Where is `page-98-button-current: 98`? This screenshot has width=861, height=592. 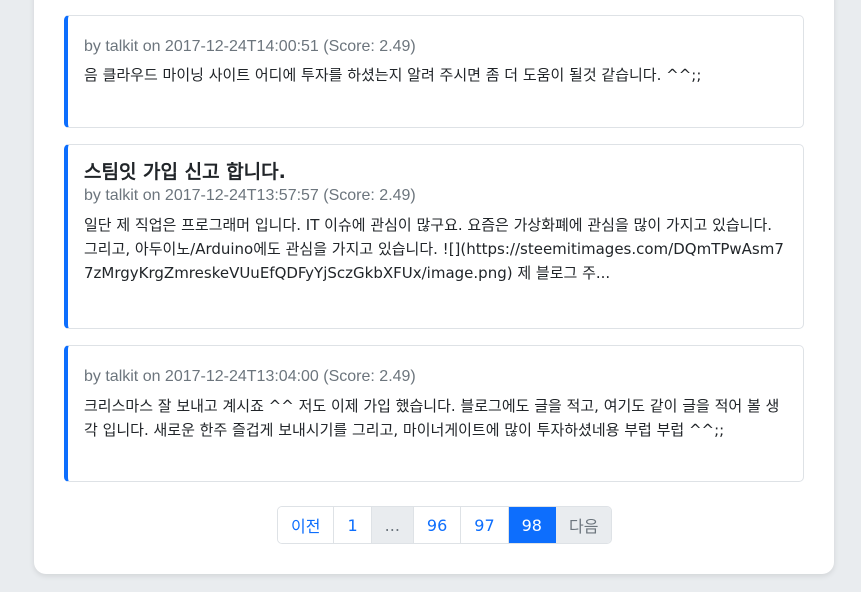 page-98-button-current: 98 is located at coordinates (532, 525).